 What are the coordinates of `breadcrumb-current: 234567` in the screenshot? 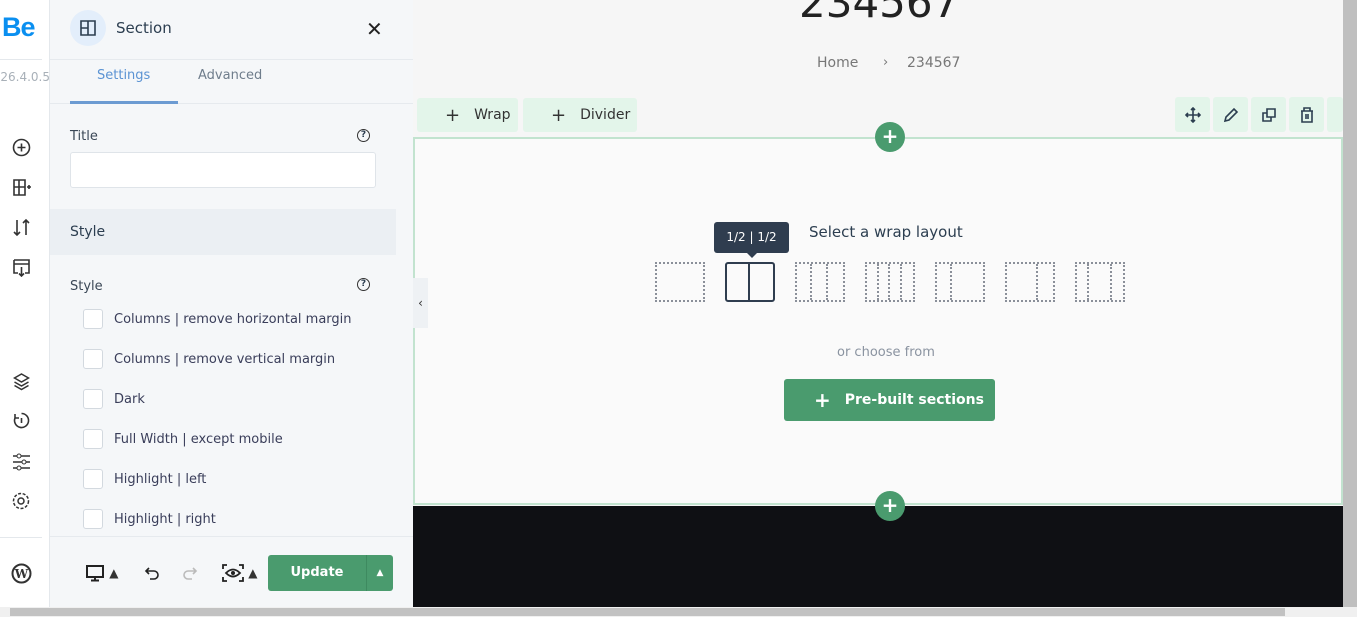 It's located at (934, 63).